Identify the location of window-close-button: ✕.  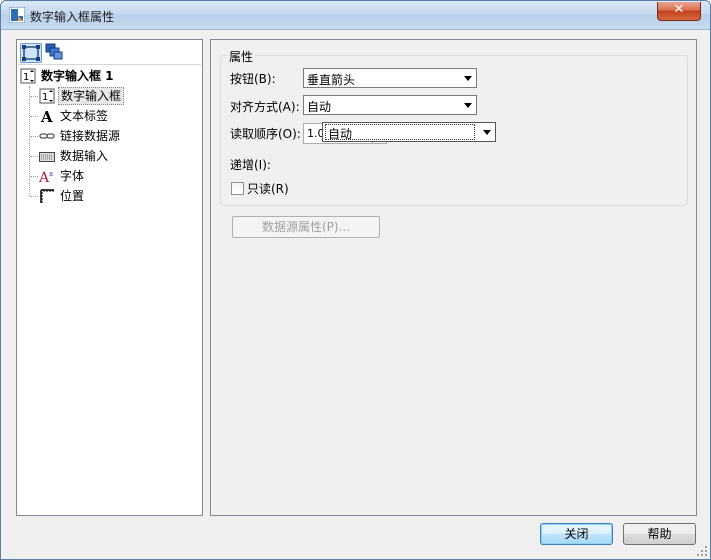
(679, 11).